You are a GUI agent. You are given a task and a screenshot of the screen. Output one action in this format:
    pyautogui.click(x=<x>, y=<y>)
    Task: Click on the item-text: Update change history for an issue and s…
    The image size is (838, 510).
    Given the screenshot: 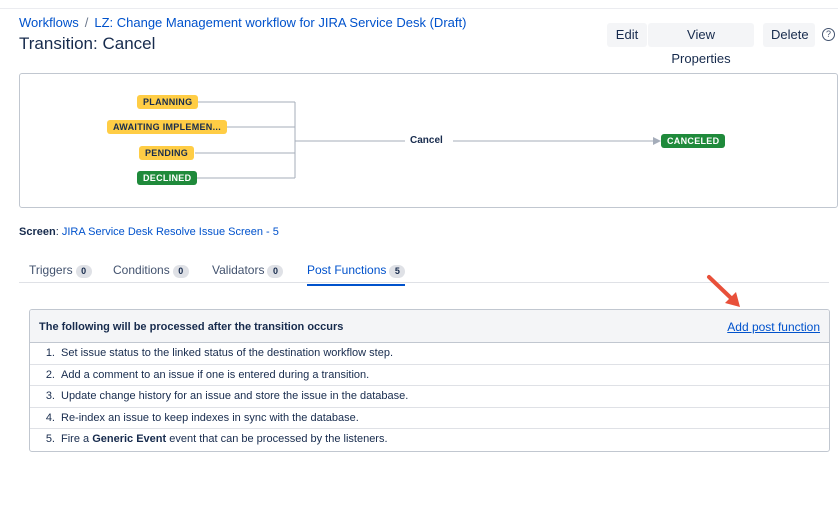 What is the action you would take?
    pyautogui.click(x=235, y=396)
    